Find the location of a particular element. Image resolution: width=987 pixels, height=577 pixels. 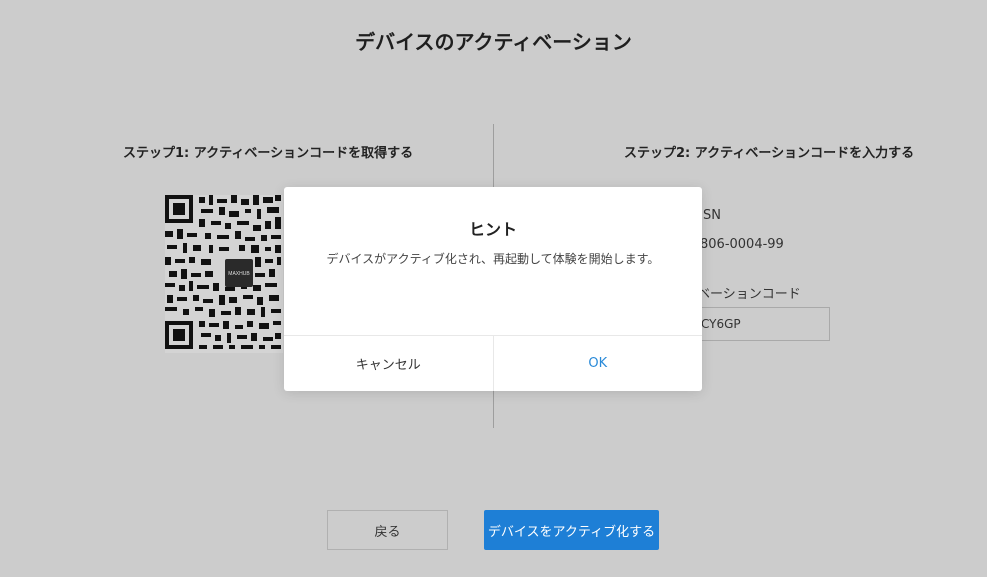

step2-title: ステップ2: アクティベーションコードを入力する is located at coordinates (769, 153).